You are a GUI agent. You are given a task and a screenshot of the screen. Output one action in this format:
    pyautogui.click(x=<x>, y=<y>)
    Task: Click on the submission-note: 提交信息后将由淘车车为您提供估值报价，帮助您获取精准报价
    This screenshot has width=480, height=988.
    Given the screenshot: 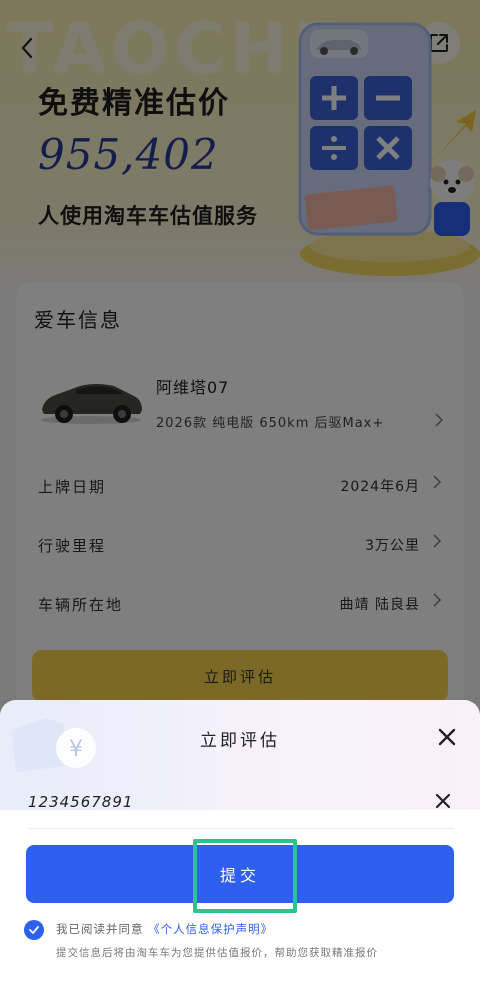 What is the action you would take?
    pyautogui.click(x=217, y=953)
    